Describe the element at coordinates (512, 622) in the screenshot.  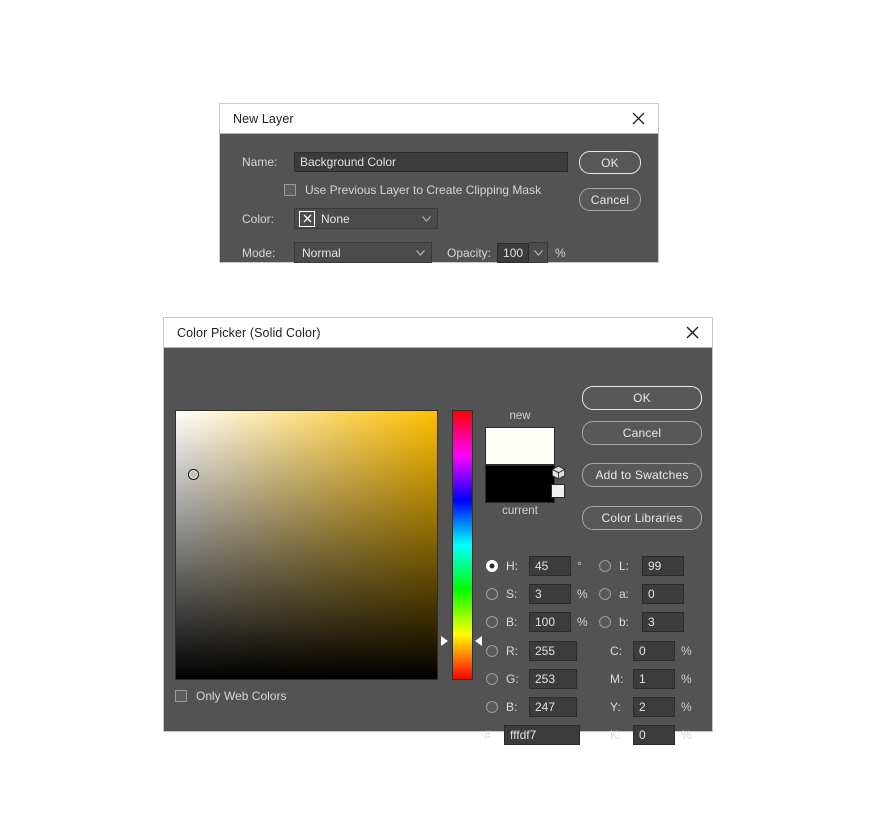
I see `brightness-label: B:` at that location.